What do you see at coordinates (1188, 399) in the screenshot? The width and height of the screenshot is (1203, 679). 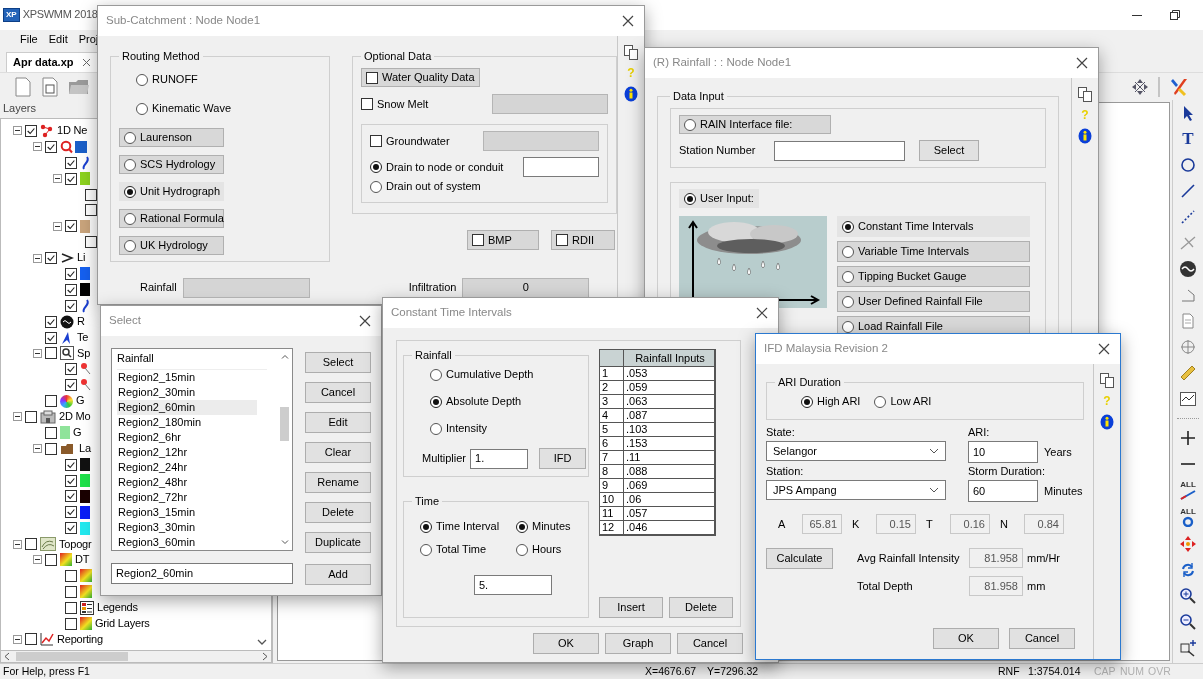 I see `chart-icon` at bounding box center [1188, 399].